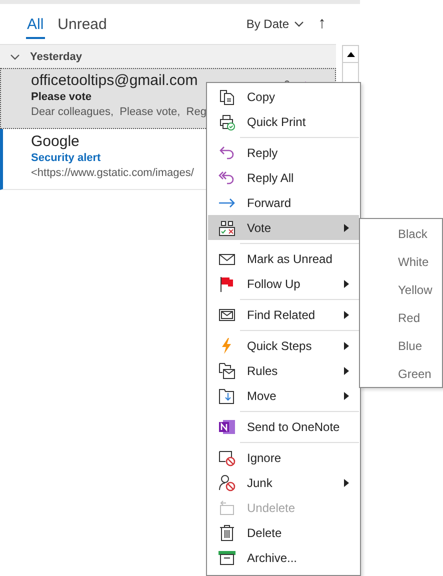 This screenshot has height=576, width=443. What do you see at coordinates (401, 318) in the screenshot?
I see `vote-option: Red` at bounding box center [401, 318].